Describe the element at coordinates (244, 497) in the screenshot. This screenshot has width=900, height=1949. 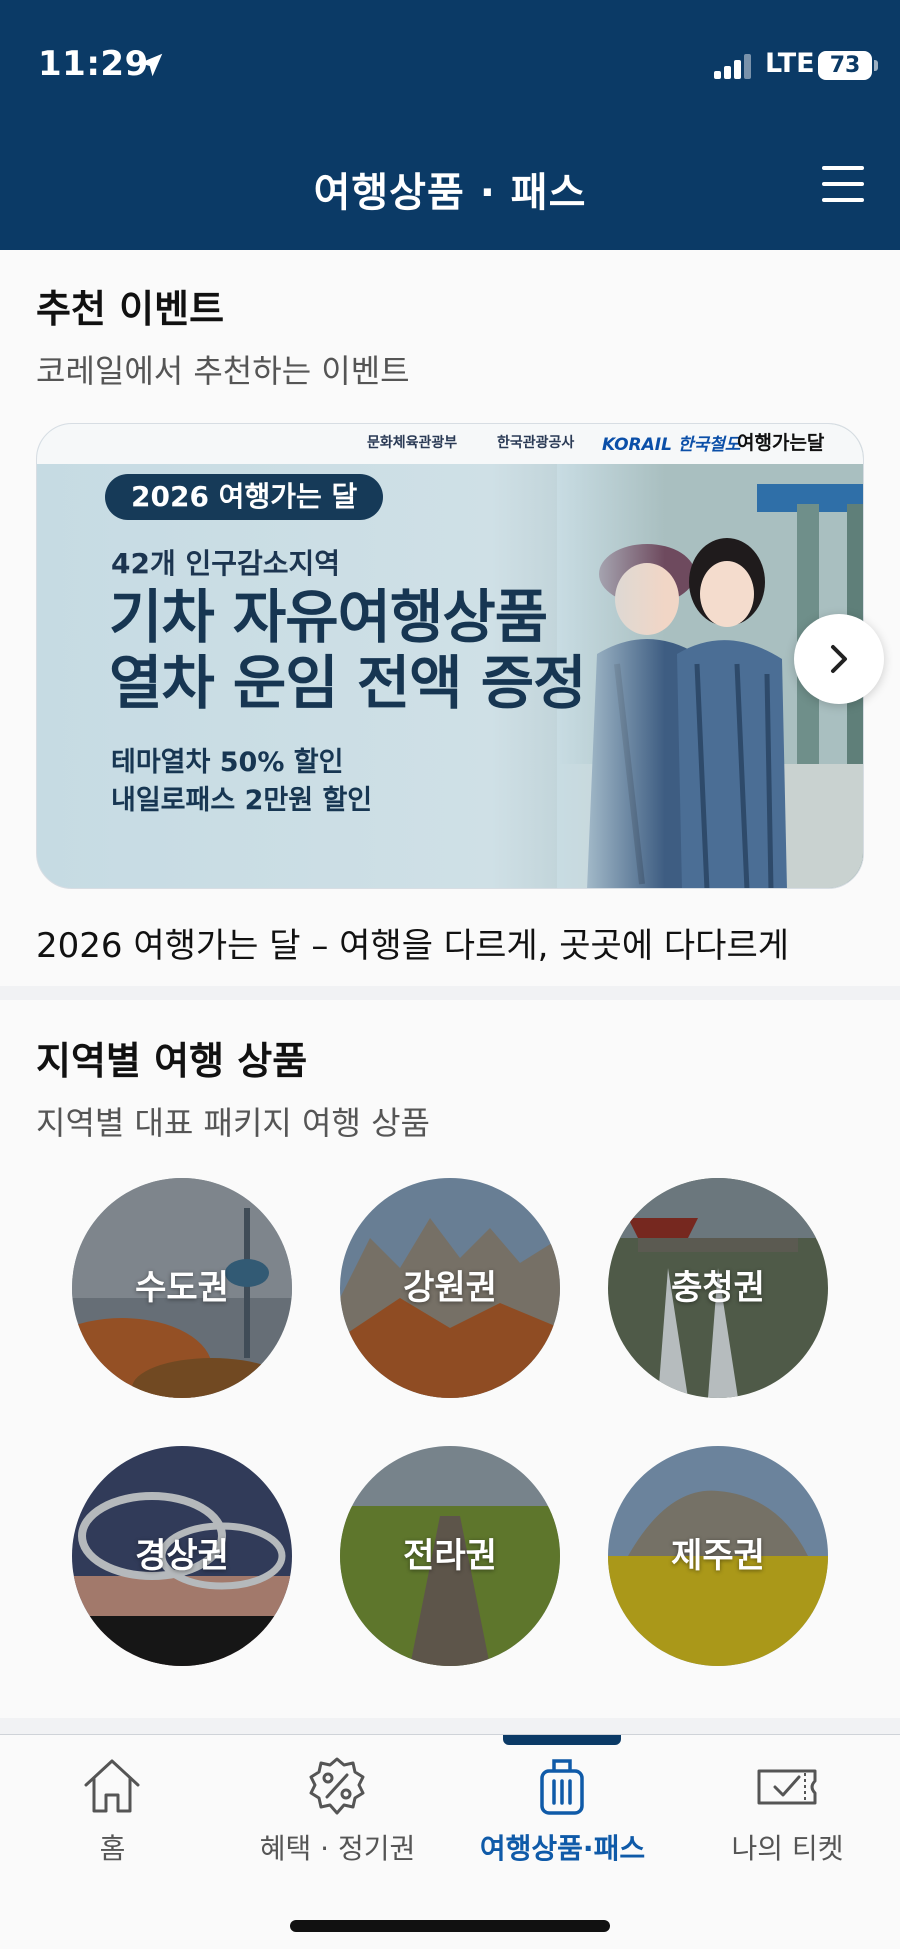
I see `event-pill: 2026 여행가는 달` at that location.